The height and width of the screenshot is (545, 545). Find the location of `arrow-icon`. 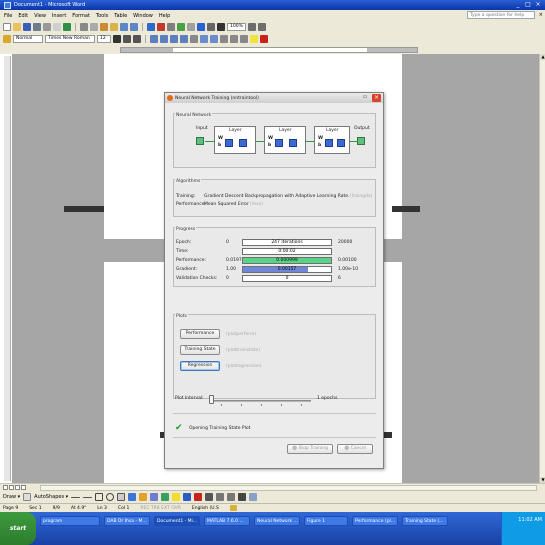

arrow-icon is located at coordinates (88, 497).